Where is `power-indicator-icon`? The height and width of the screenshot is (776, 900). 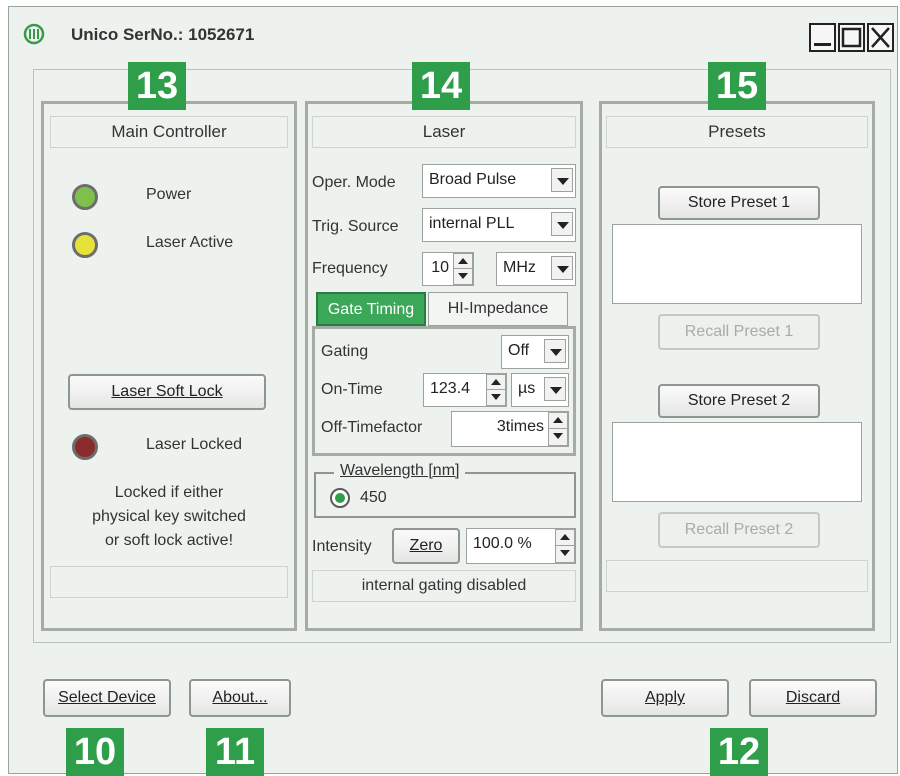
power-indicator-icon is located at coordinates (85, 197).